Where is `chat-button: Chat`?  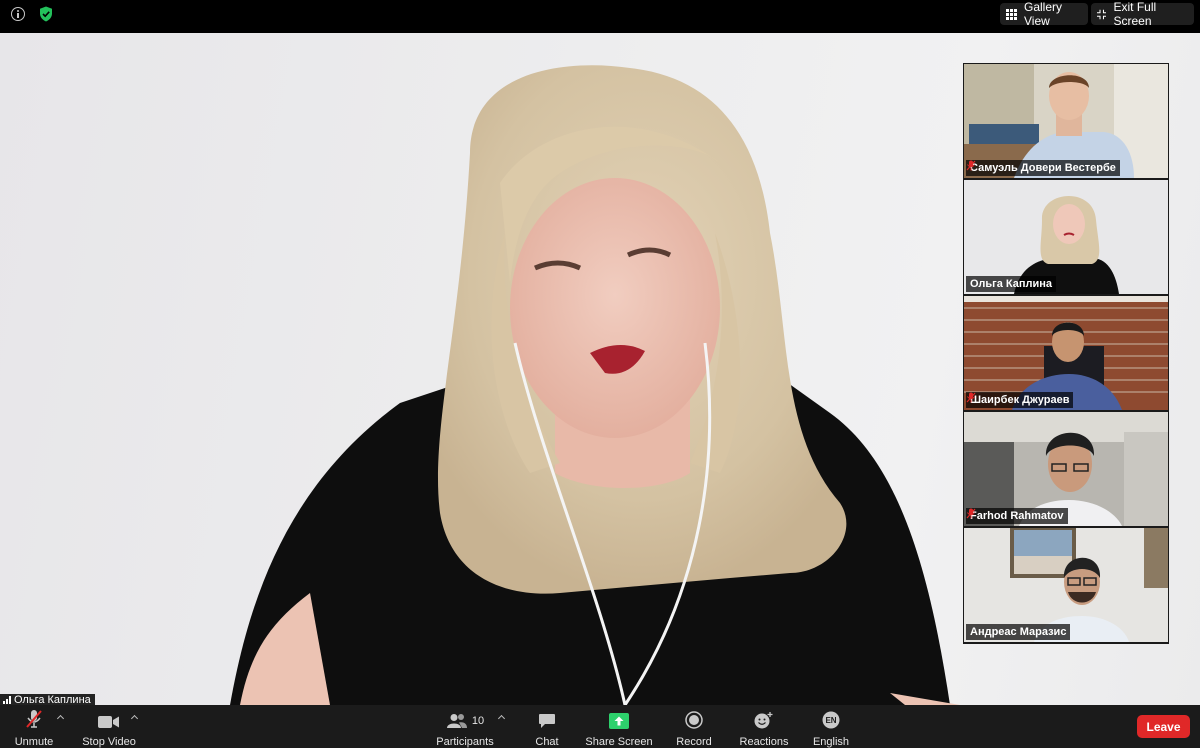 chat-button: Chat is located at coordinates (547, 726).